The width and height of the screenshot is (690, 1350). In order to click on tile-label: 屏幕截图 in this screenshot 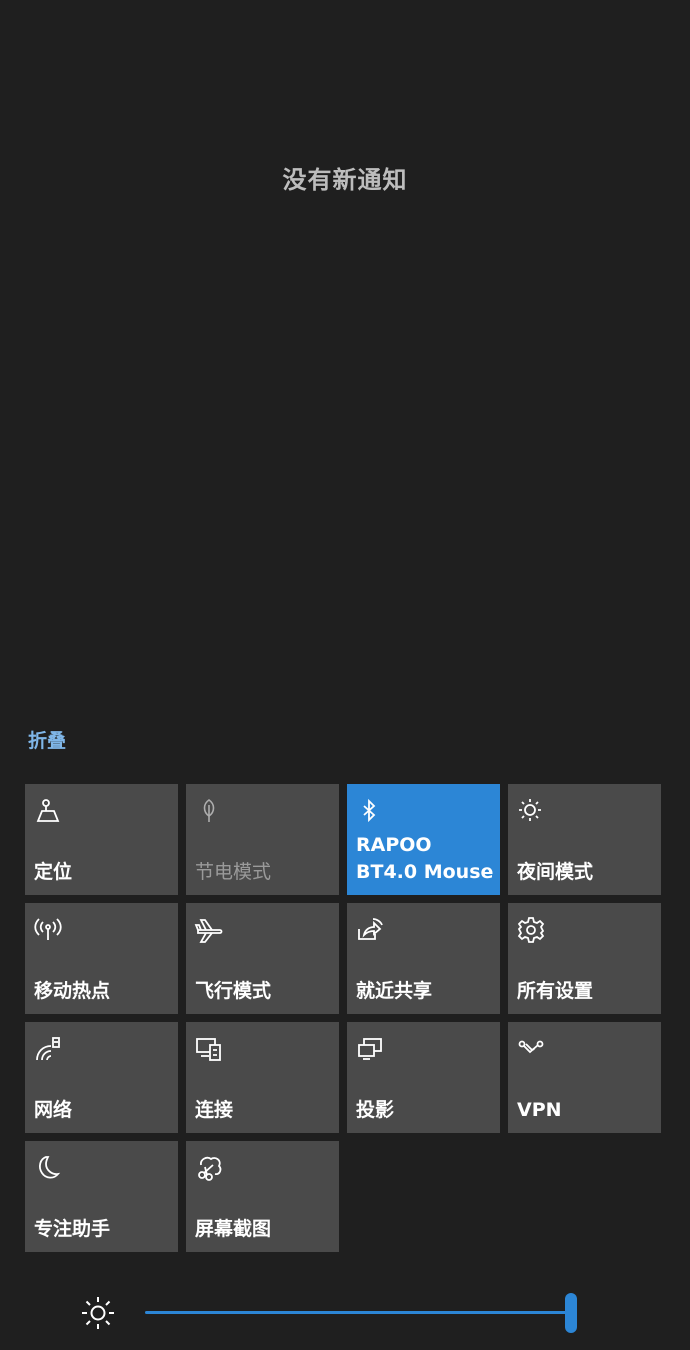, I will do `click(233, 1229)`.